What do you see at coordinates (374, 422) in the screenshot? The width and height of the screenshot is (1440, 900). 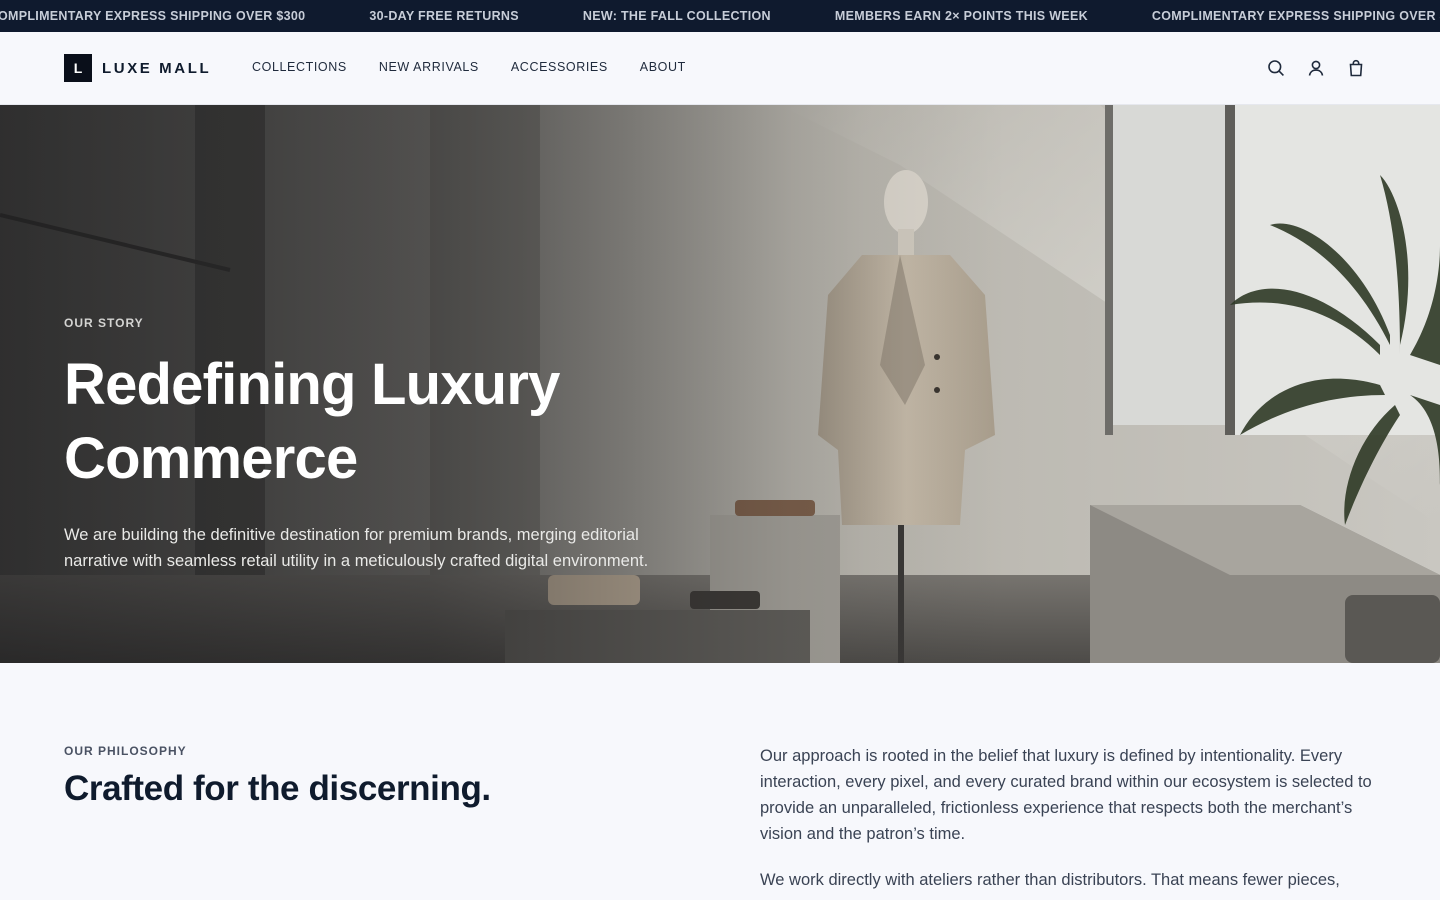 I see `hero-title: Redefining Luxury Commerce` at bounding box center [374, 422].